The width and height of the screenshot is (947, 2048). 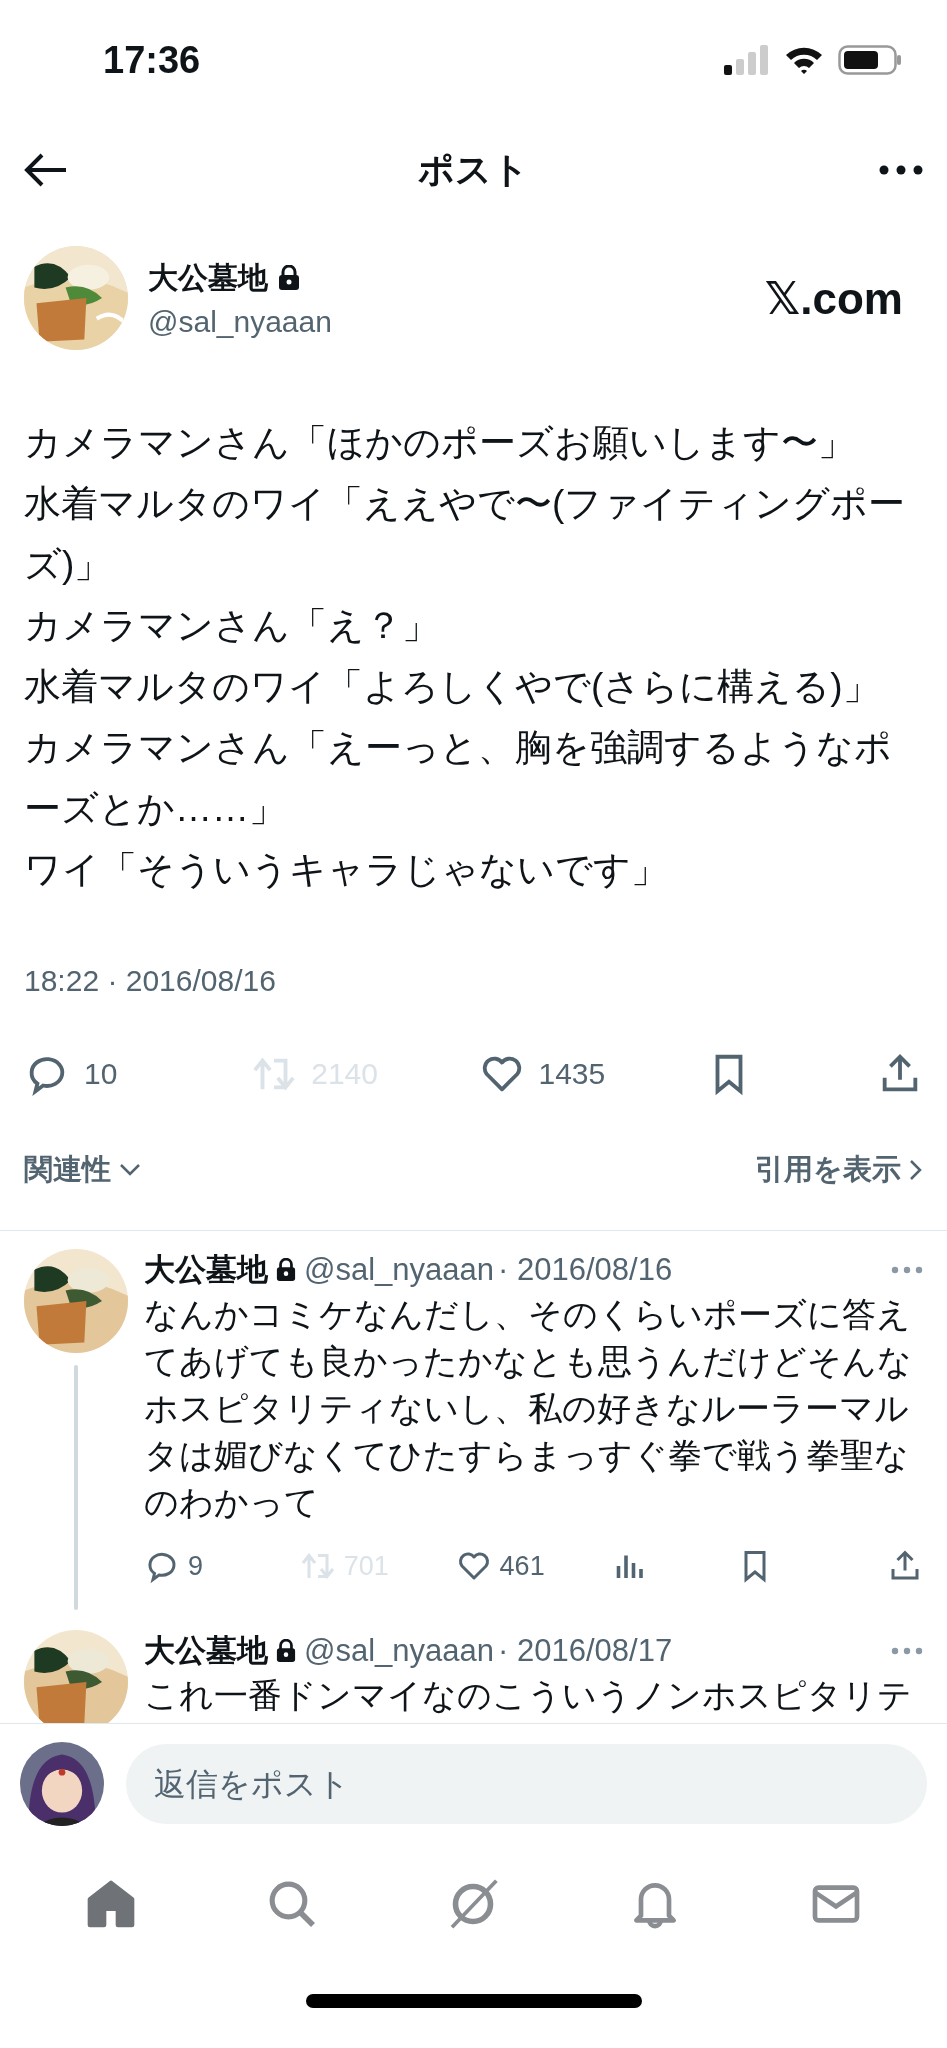 What do you see at coordinates (585, 1270) in the screenshot?
I see `reply-date: · 2016/08/16` at bounding box center [585, 1270].